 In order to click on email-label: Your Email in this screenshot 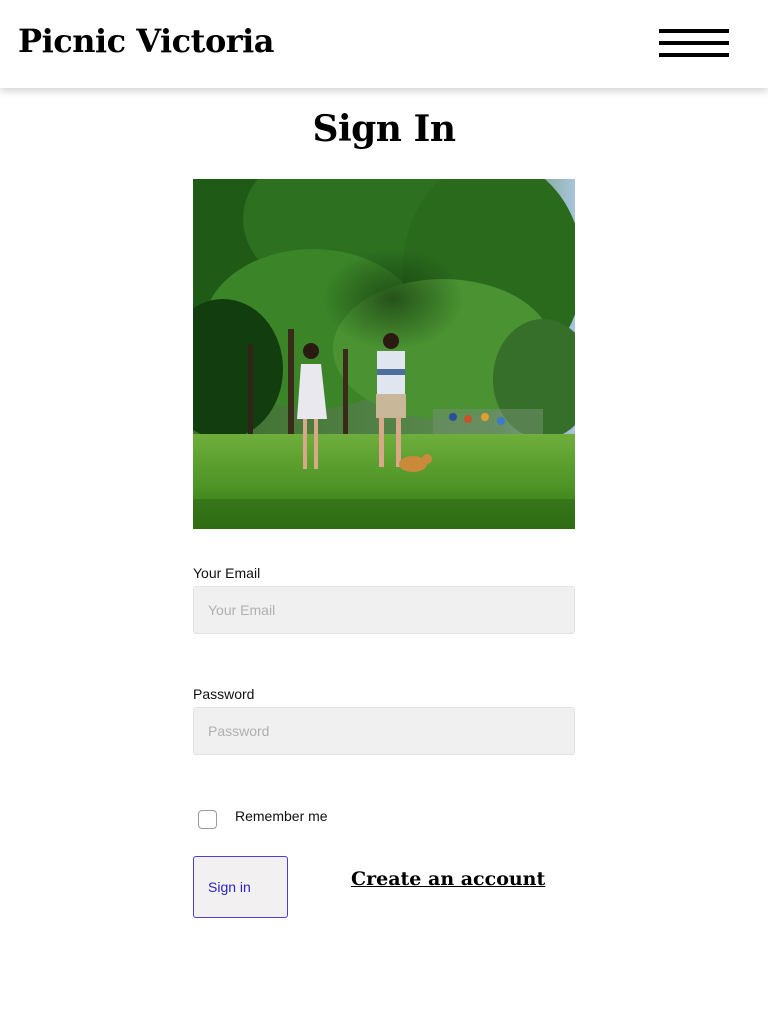, I will do `click(227, 573)`.